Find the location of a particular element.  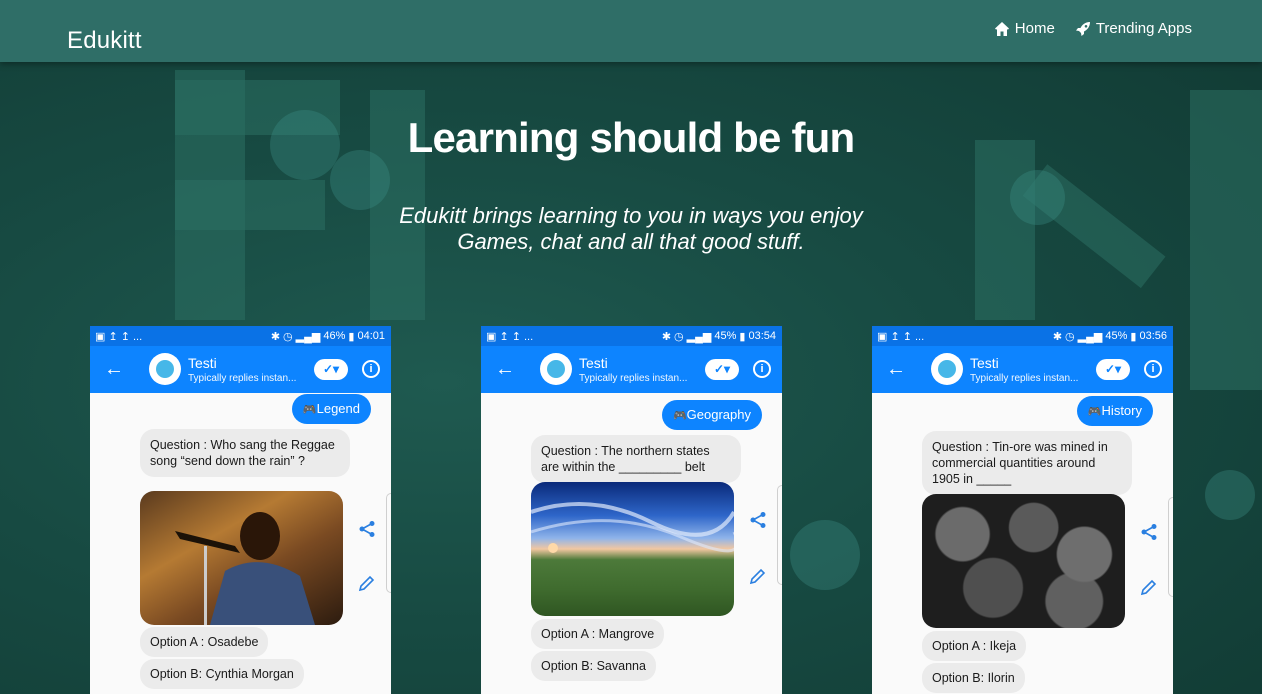

option-a-bubble: Option A : Ikeja is located at coordinates (974, 646).